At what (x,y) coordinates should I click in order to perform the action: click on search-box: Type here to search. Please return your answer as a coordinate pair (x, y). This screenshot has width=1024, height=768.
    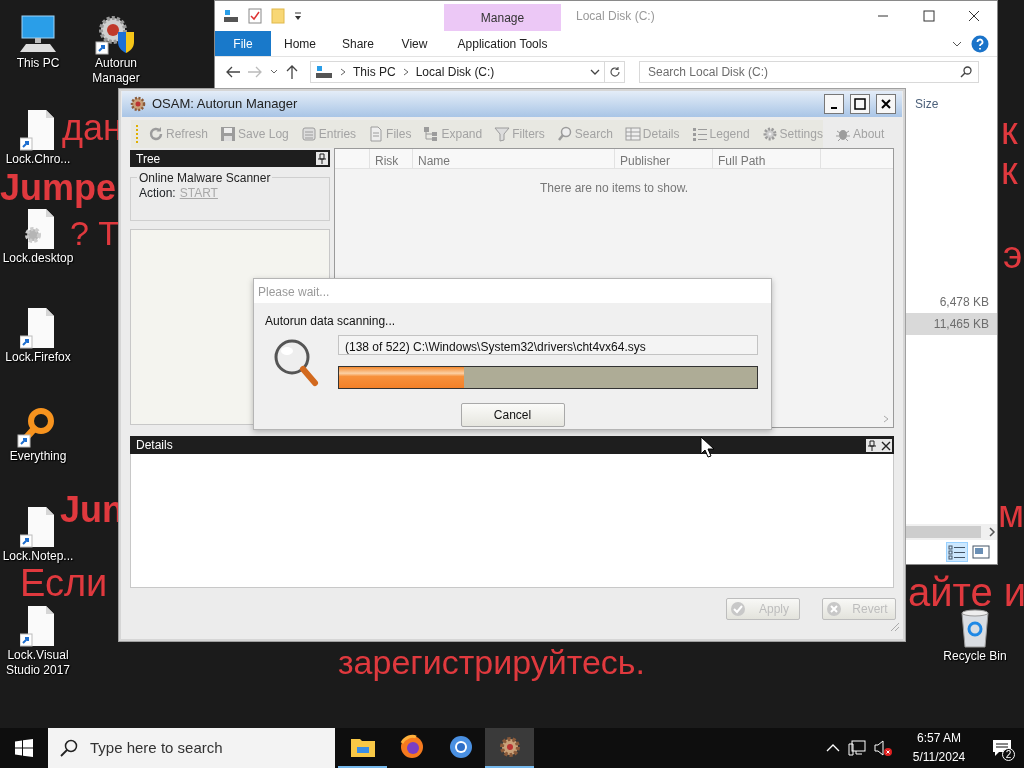
    Looking at the image, I should click on (191, 748).